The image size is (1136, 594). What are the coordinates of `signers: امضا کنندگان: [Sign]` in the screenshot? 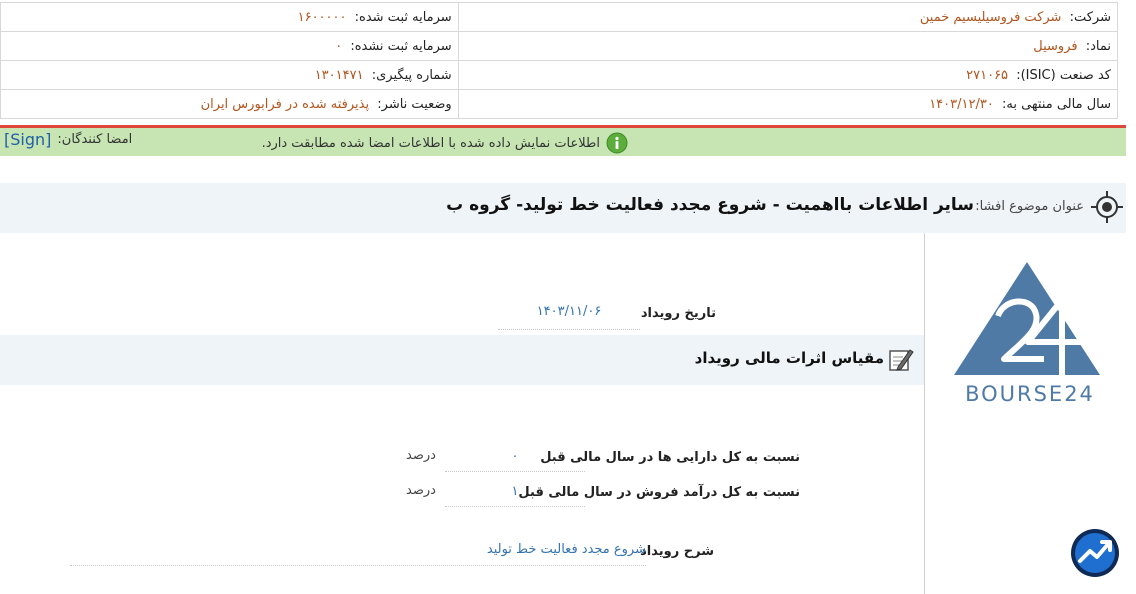 It's located at (68, 139).